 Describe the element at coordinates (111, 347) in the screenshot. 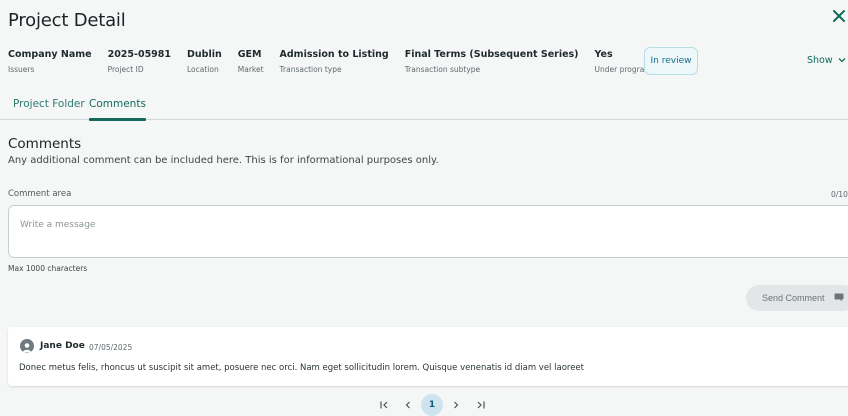

I see `comment-date: 07/05/2025` at that location.